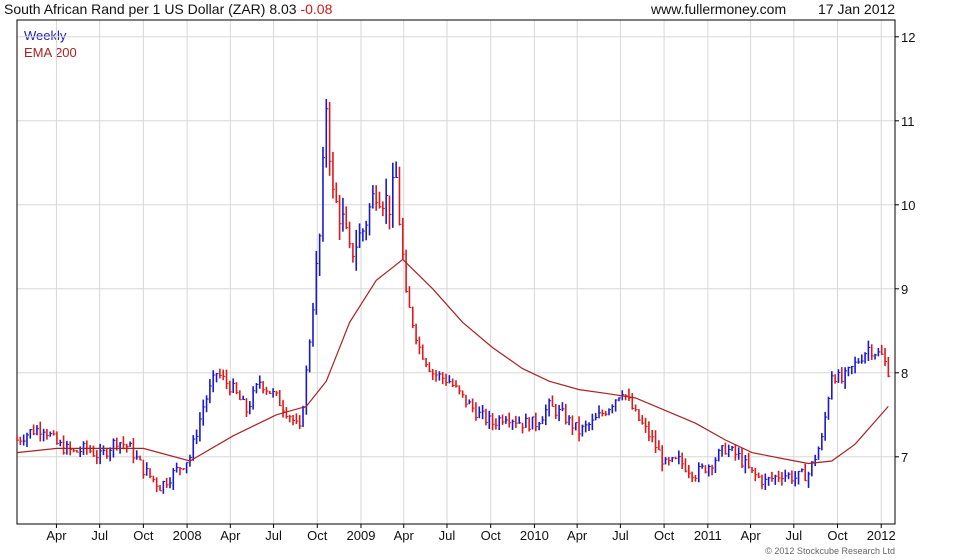  I want to click on x-tick-label: 2012, so click(881, 535).